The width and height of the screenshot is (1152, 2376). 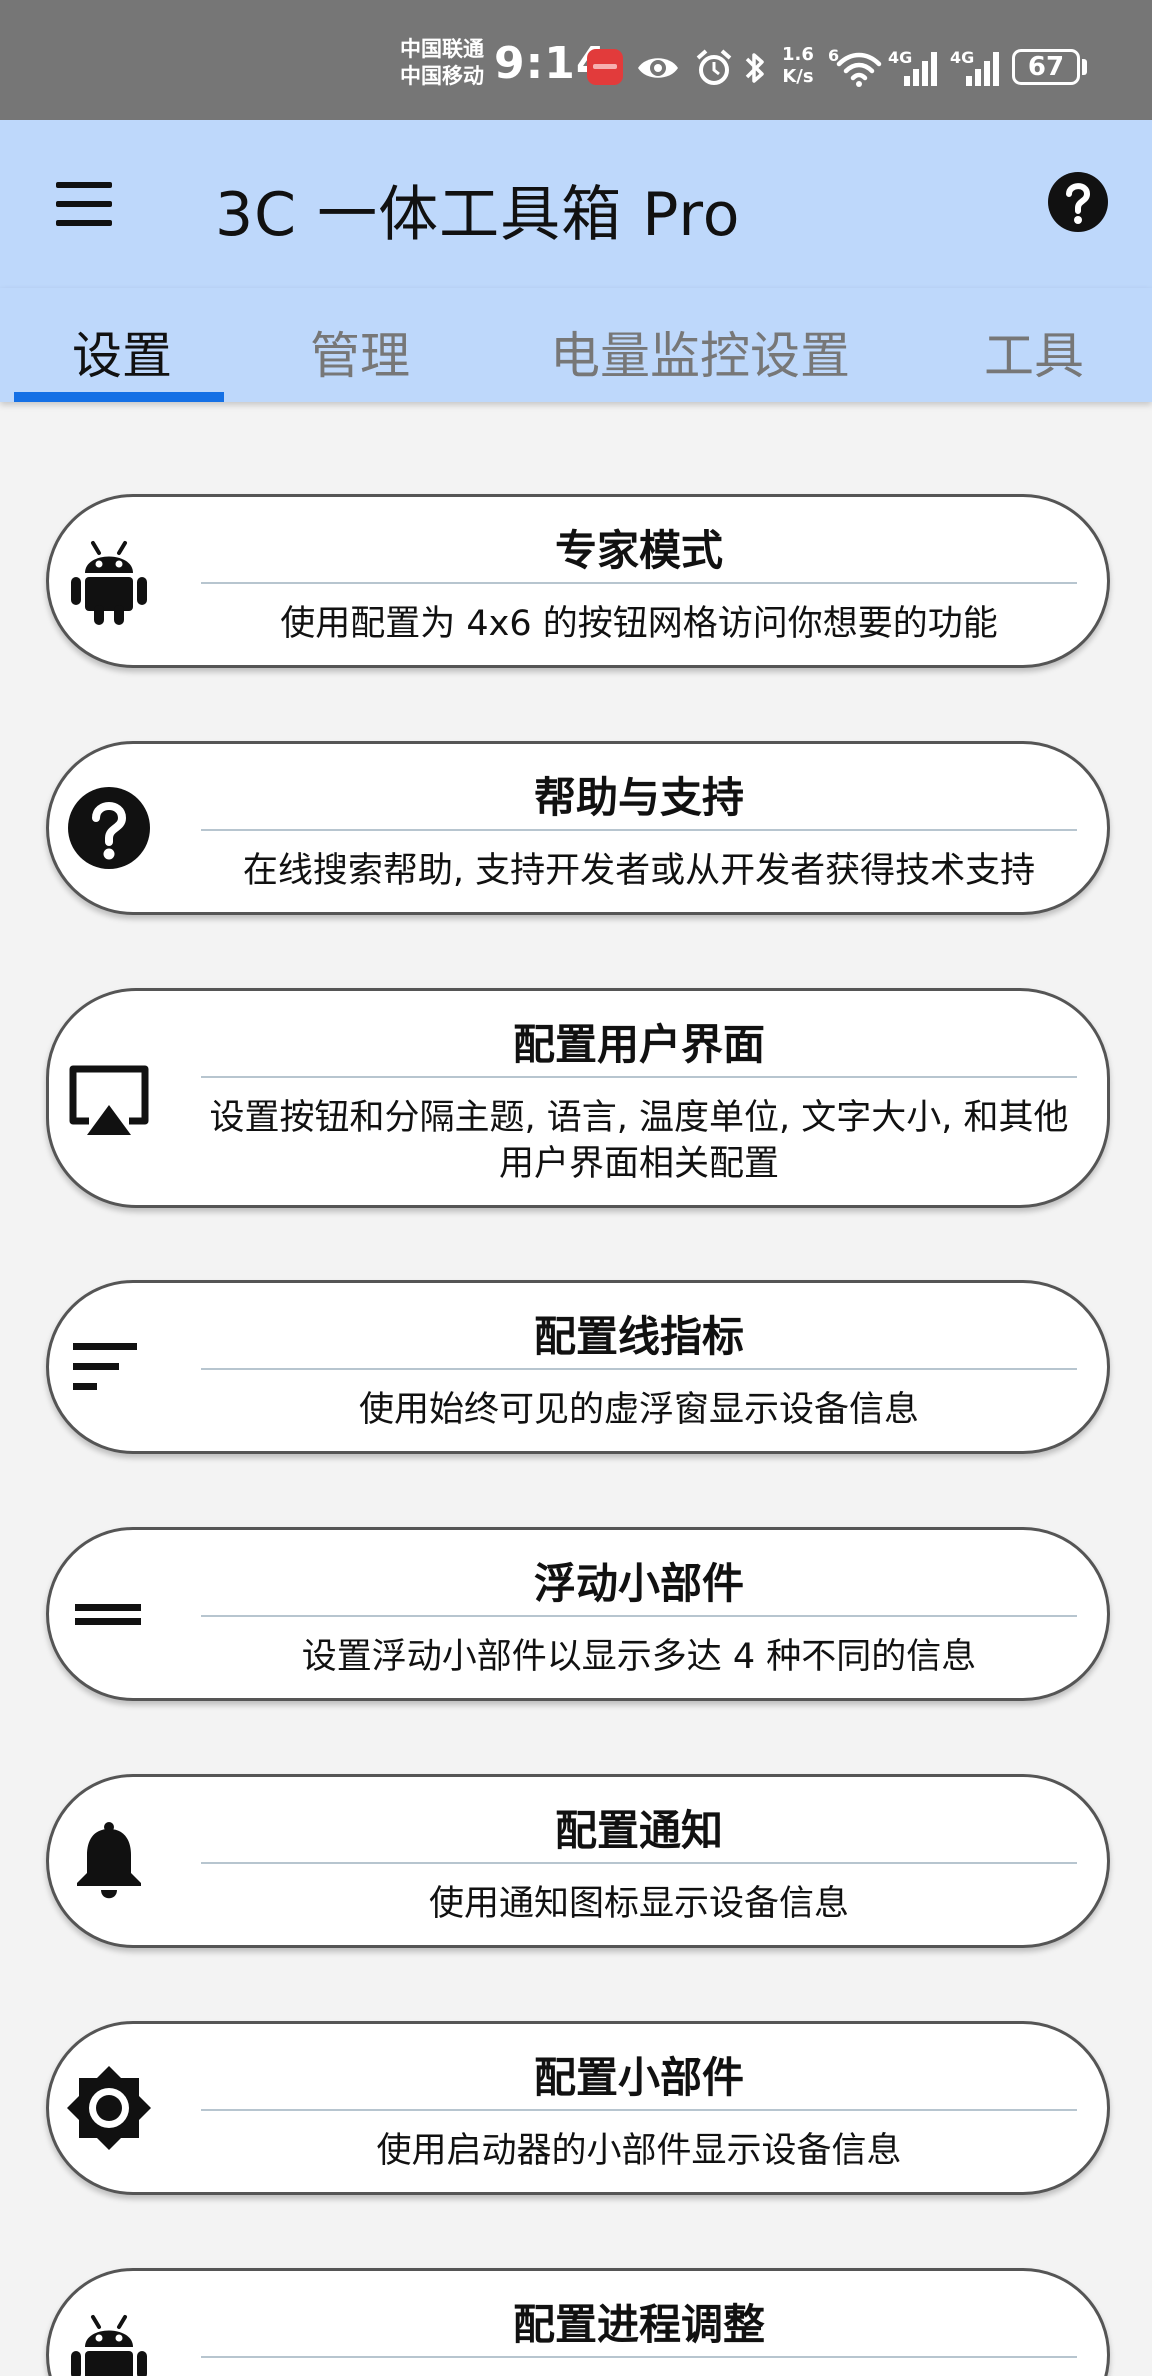 What do you see at coordinates (638, 1904) in the screenshot?
I see `card-description: 使用通知图标显示设备信息` at bounding box center [638, 1904].